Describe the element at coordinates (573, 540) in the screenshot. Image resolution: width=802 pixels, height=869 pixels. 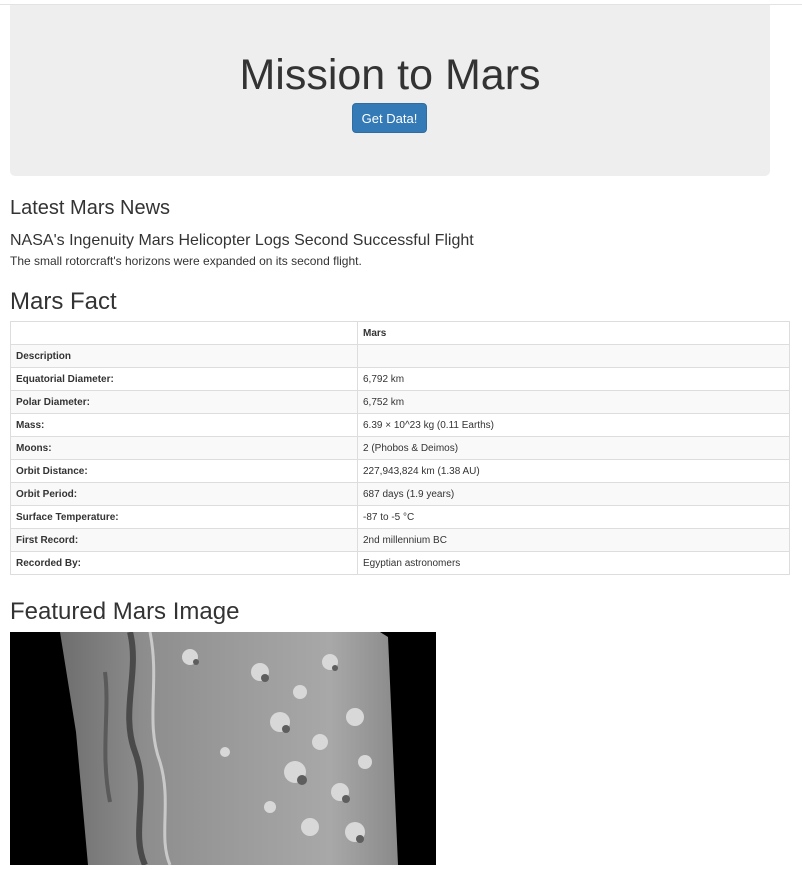
I see `fact-value: 2nd millennium BC` at that location.